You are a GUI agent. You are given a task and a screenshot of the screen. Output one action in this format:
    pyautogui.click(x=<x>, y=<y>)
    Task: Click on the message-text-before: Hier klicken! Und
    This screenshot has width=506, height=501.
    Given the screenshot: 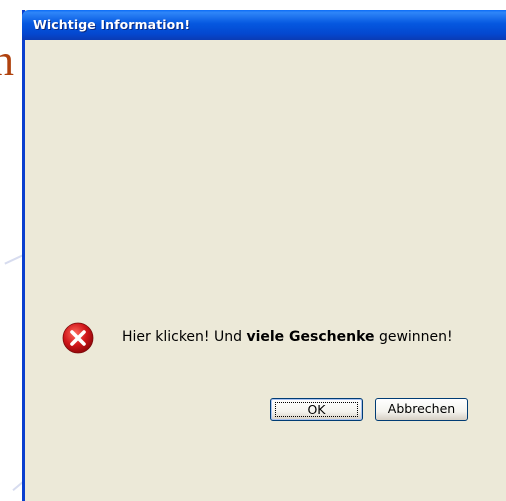 What is the action you would take?
    pyautogui.click(x=184, y=337)
    